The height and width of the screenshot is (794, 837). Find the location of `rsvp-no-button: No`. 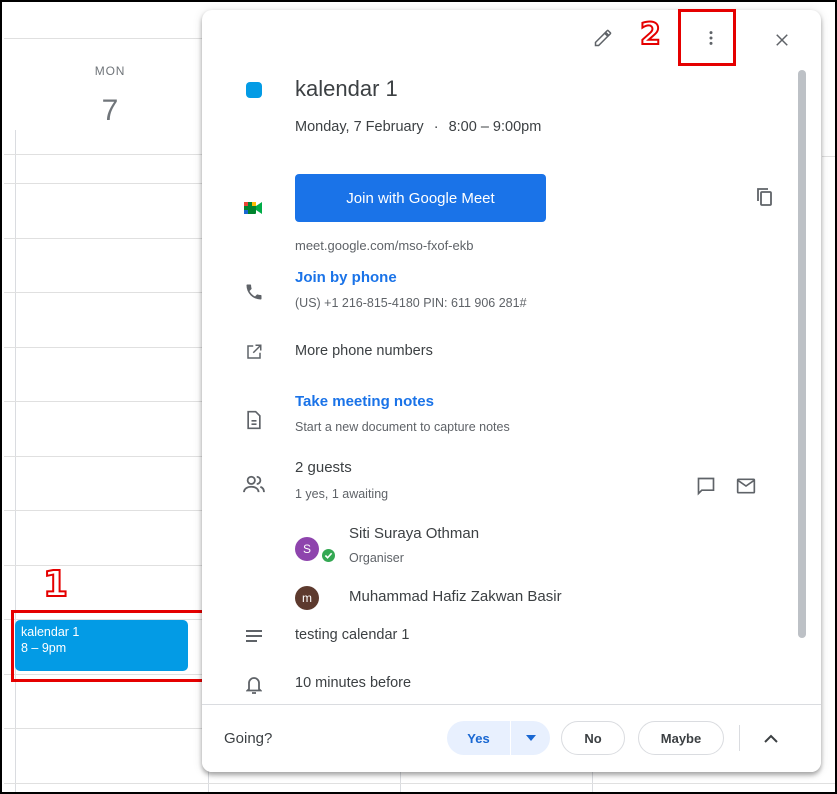

rsvp-no-button: No is located at coordinates (593, 738).